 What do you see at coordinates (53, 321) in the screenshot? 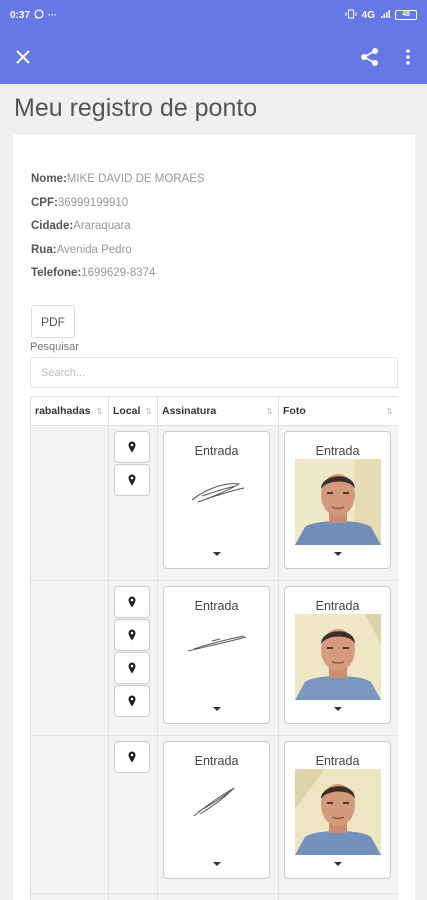
I see `pdf-button: PDF` at bounding box center [53, 321].